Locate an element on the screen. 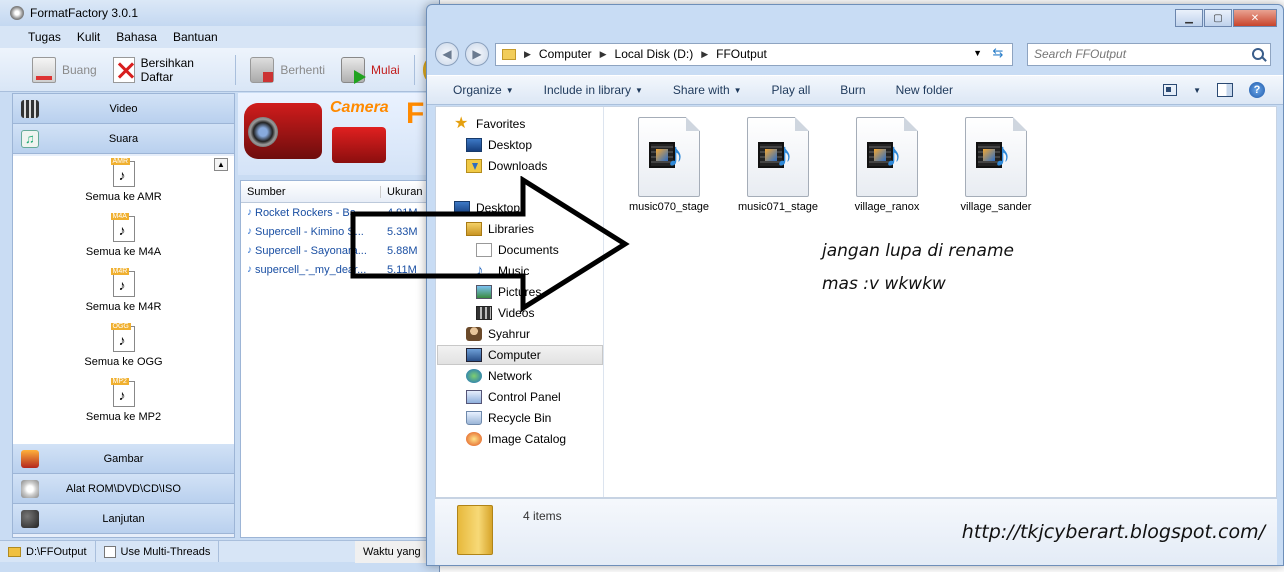 The height and width of the screenshot is (572, 1284). nav-desktop-root: Desktop is located at coordinates (487, 208).